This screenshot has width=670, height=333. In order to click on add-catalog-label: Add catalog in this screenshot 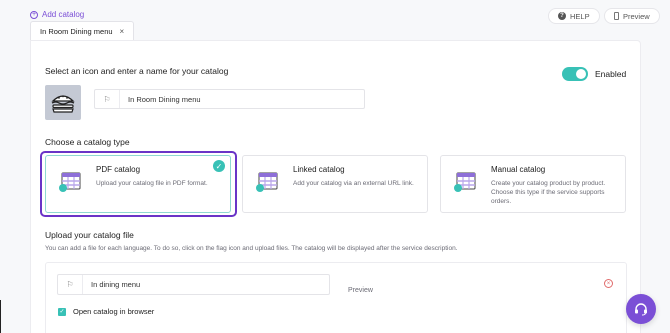, I will do `click(63, 14)`.